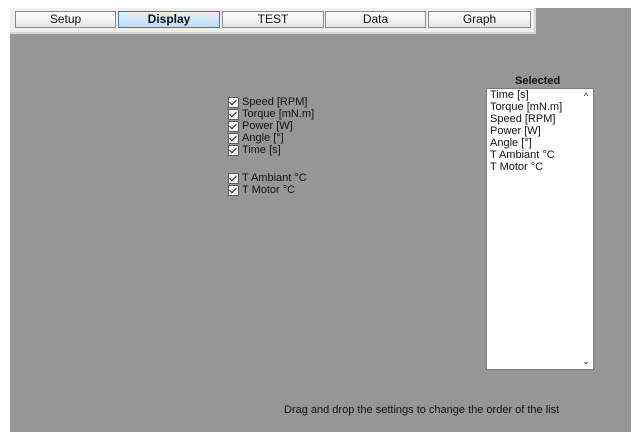 This screenshot has height=436, width=641. I want to click on setting-t-motor: T Motor °C, so click(271, 190).